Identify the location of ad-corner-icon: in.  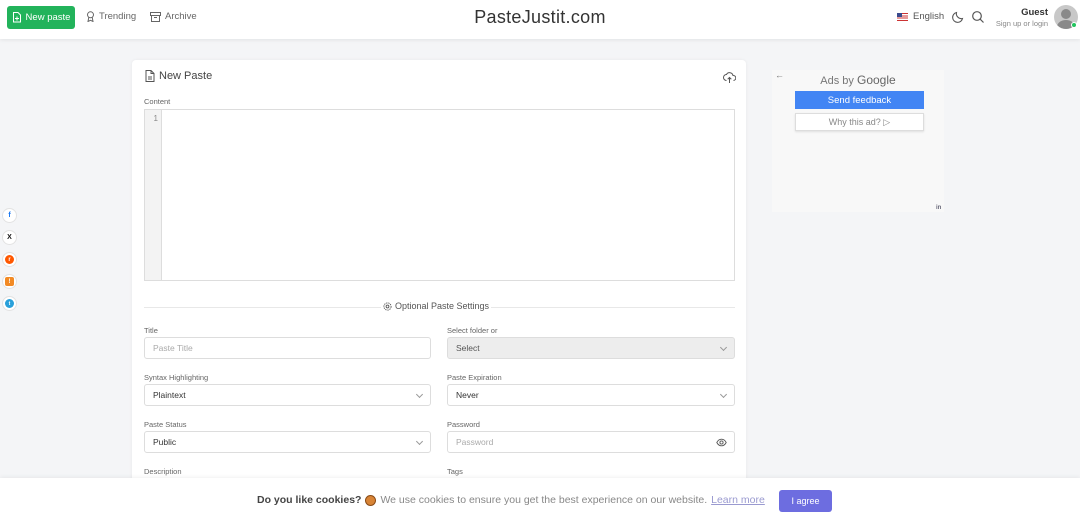
(938, 208).